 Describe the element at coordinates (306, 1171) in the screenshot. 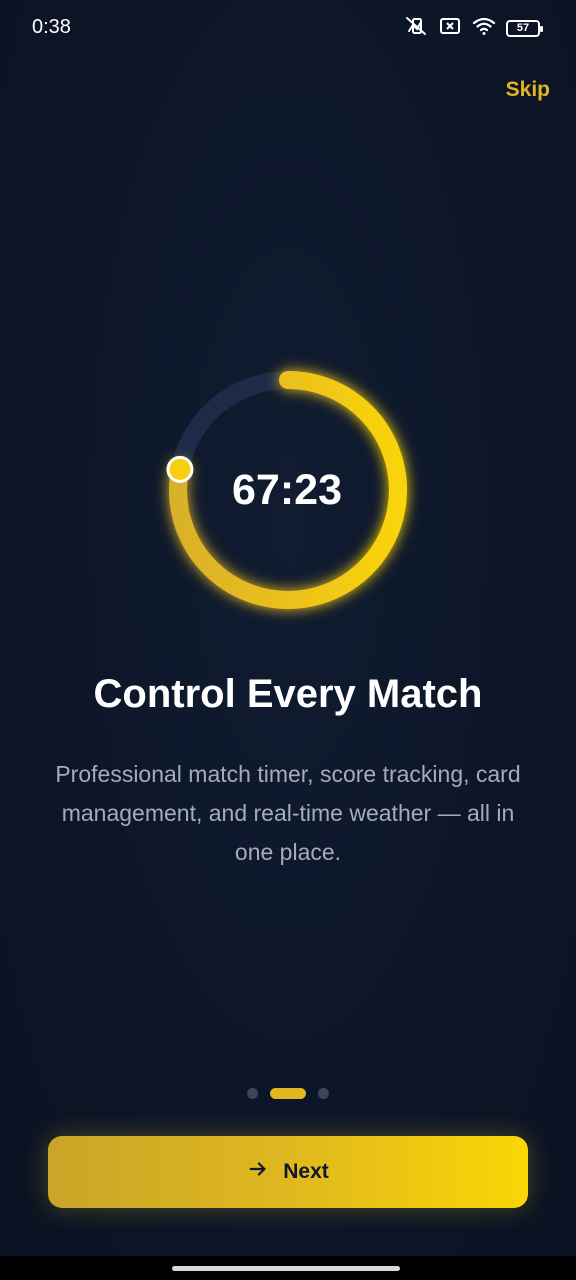

I see `next-button-label: Next` at that location.